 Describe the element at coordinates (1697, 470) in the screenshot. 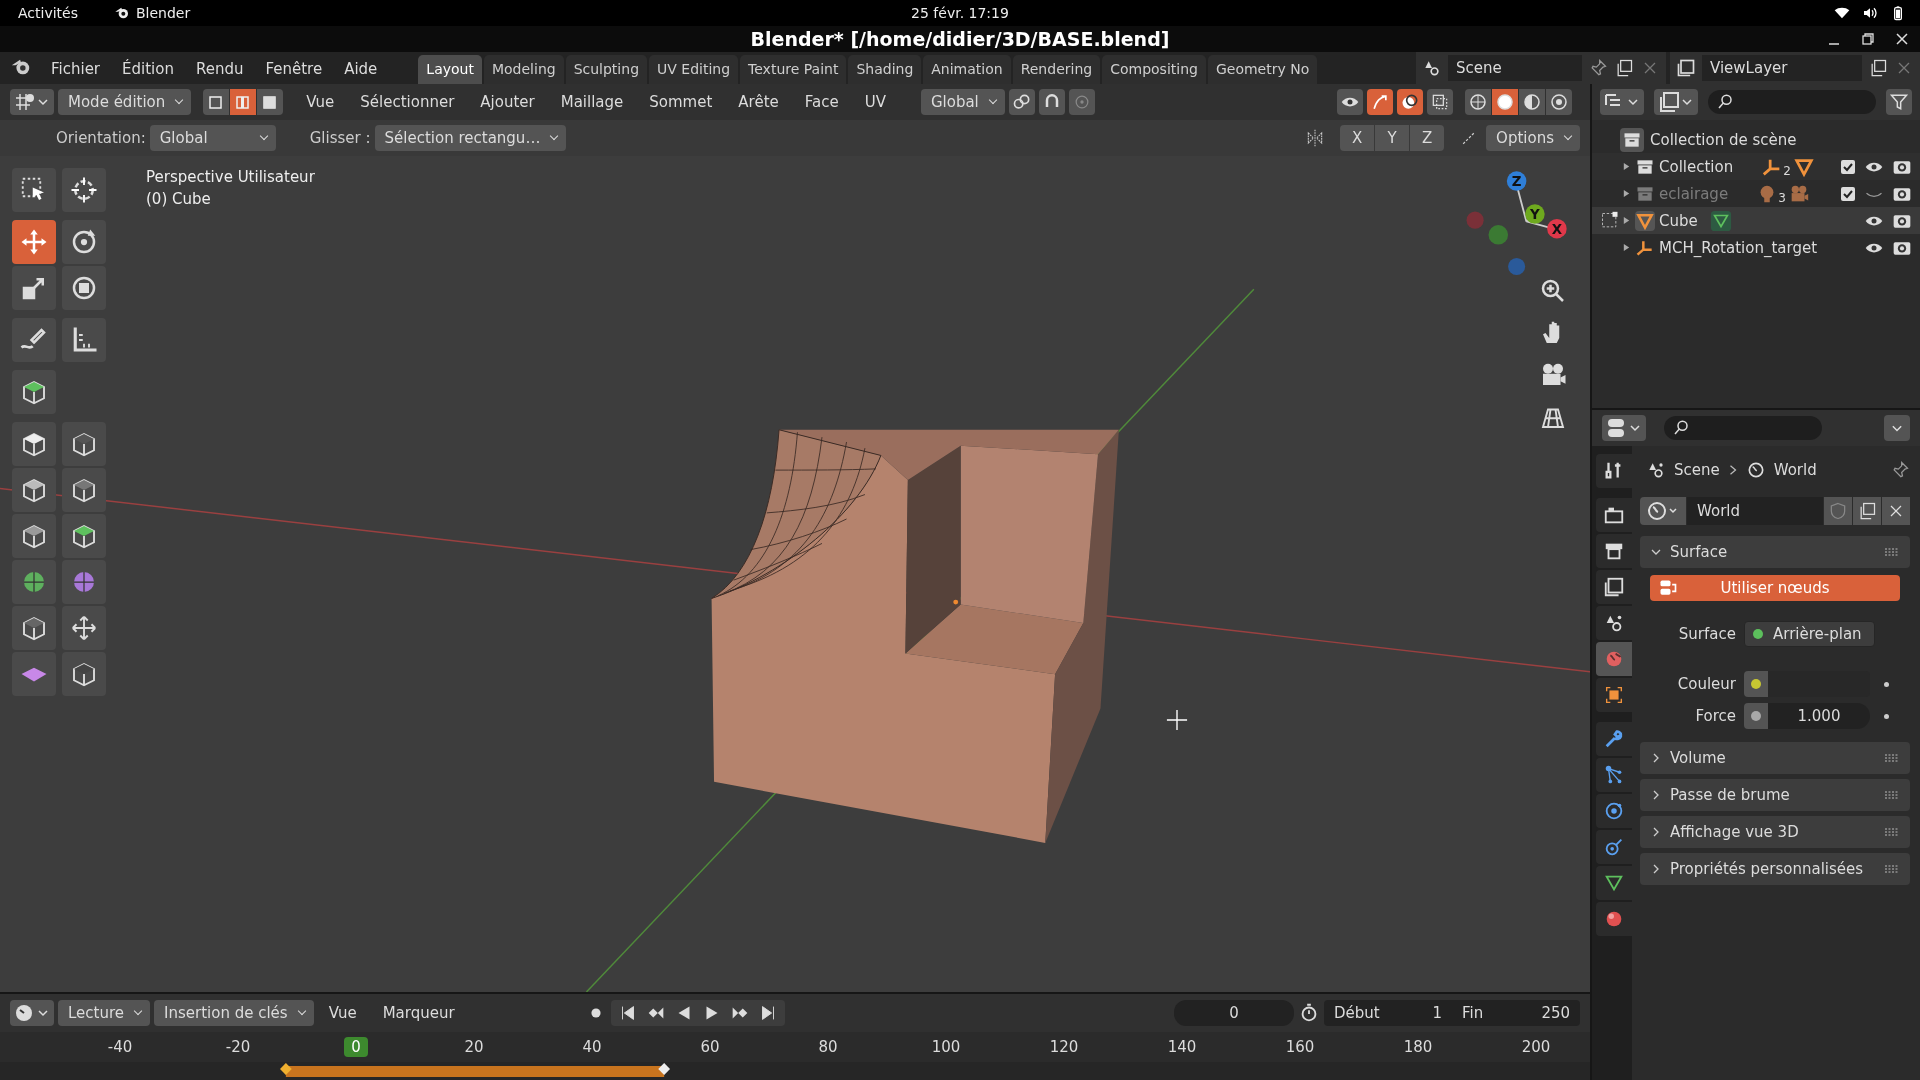

I see `breadcrumb-item: Scene` at that location.